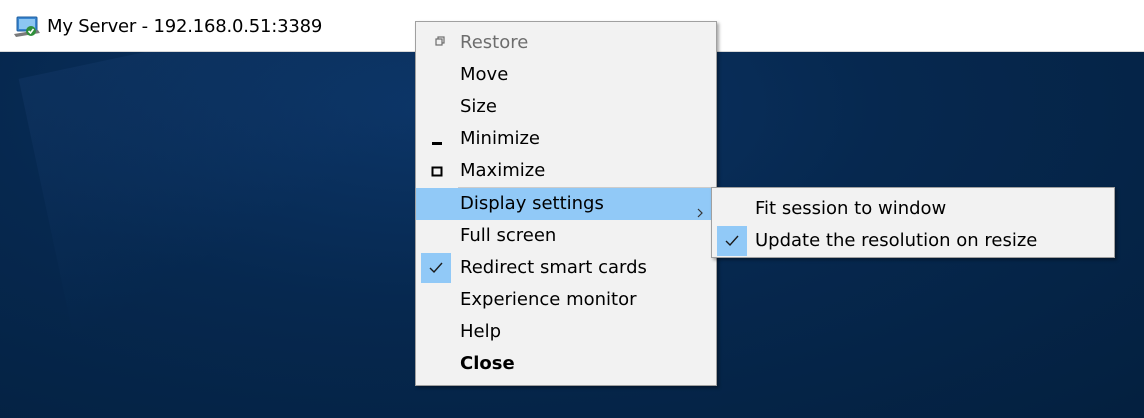 This screenshot has height=418, width=1144. What do you see at coordinates (494, 42) in the screenshot?
I see `menu-item-label: Restore` at bounding box center [494, 42].